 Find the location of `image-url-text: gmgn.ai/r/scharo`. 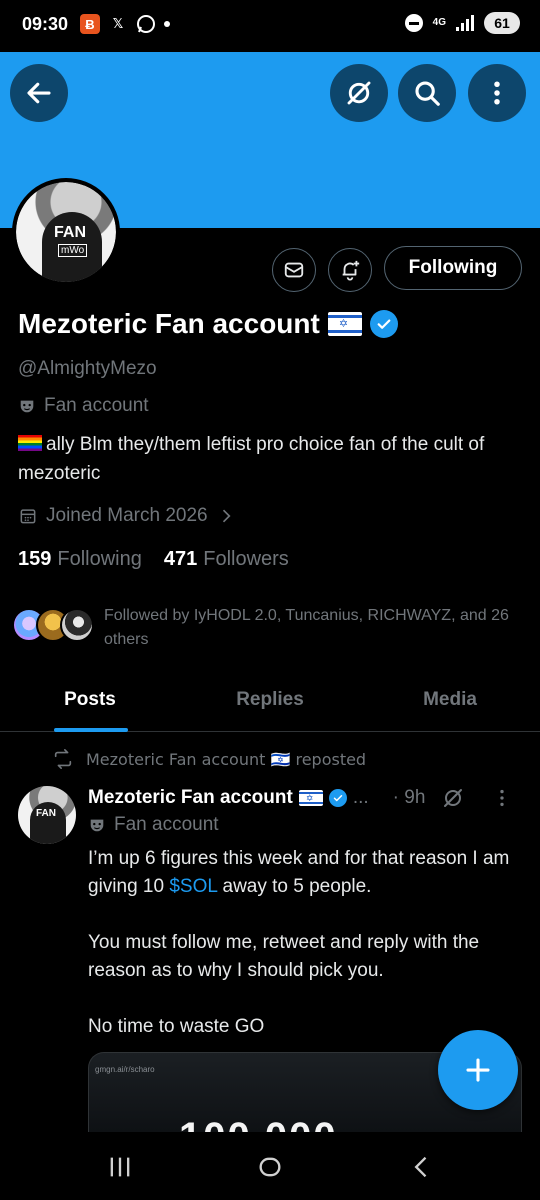

image-url-text: gmgn.ai/r/scharo is located at coordinates (125, 1069).